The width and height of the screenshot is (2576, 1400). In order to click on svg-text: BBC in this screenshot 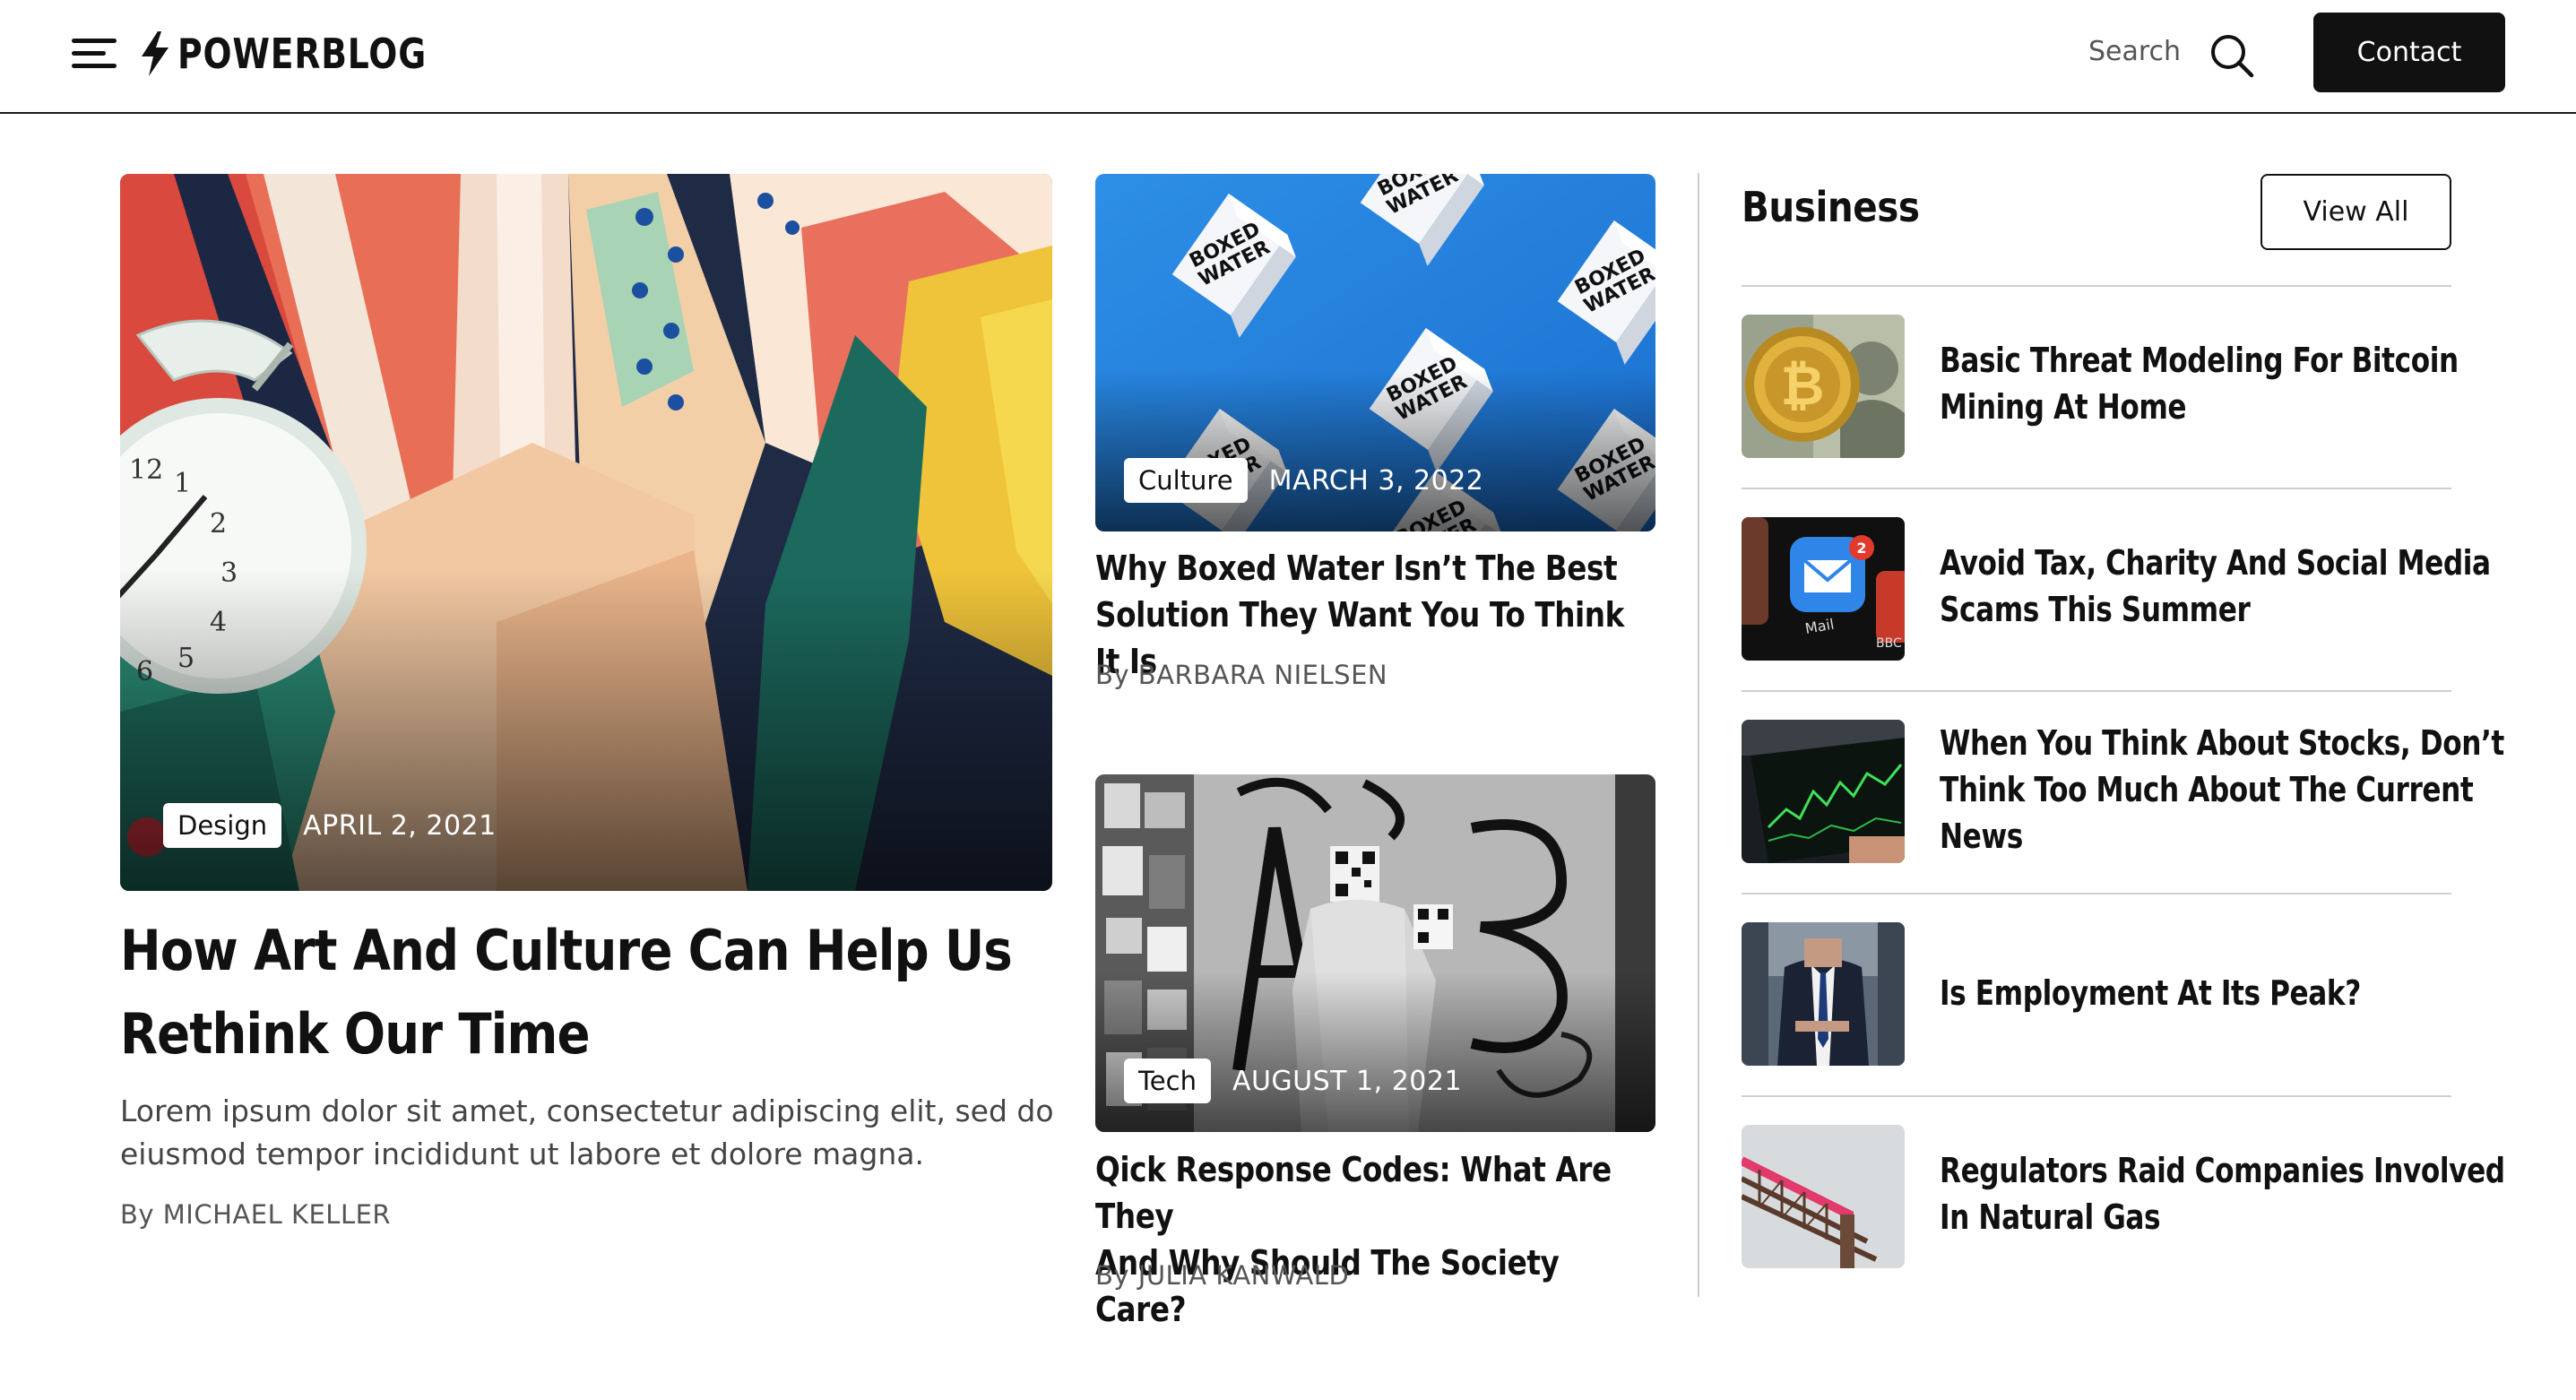, I will do `click(1889, 643)`.